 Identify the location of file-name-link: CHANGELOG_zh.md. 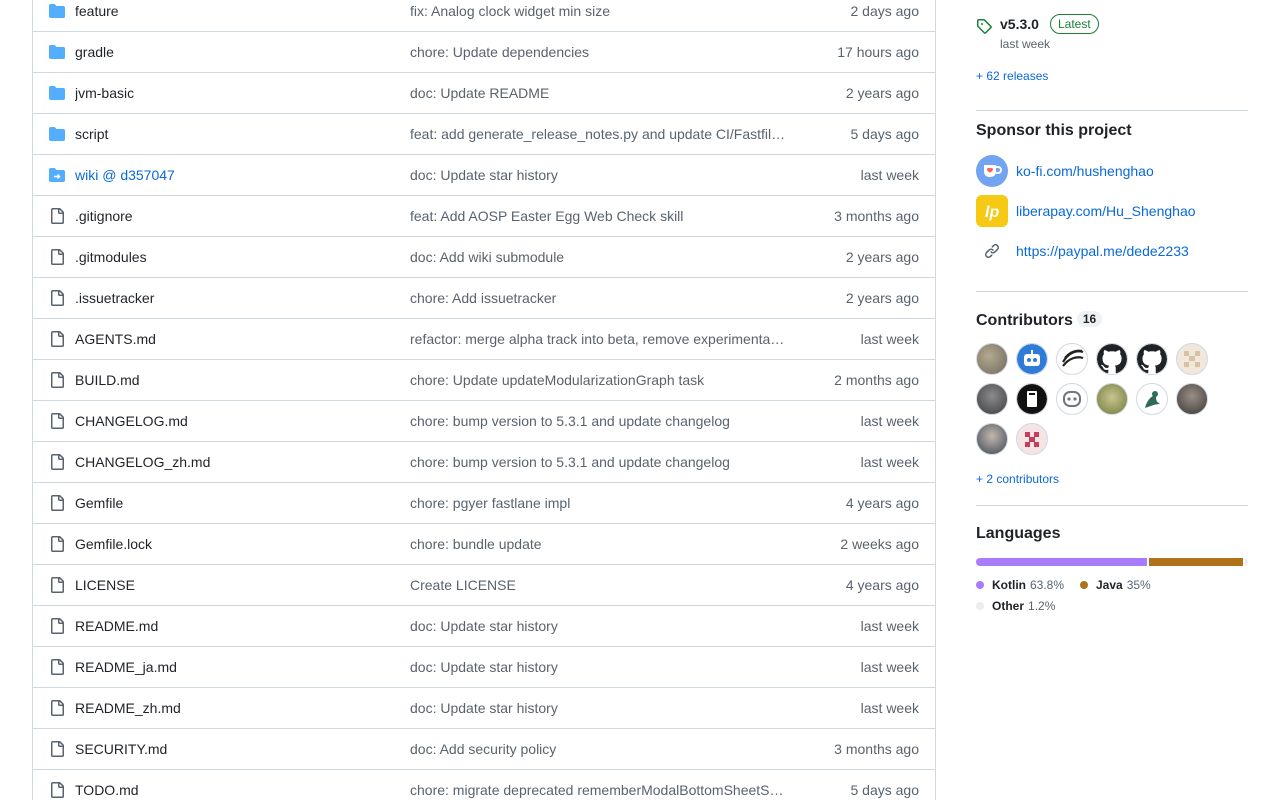
(242, 462).